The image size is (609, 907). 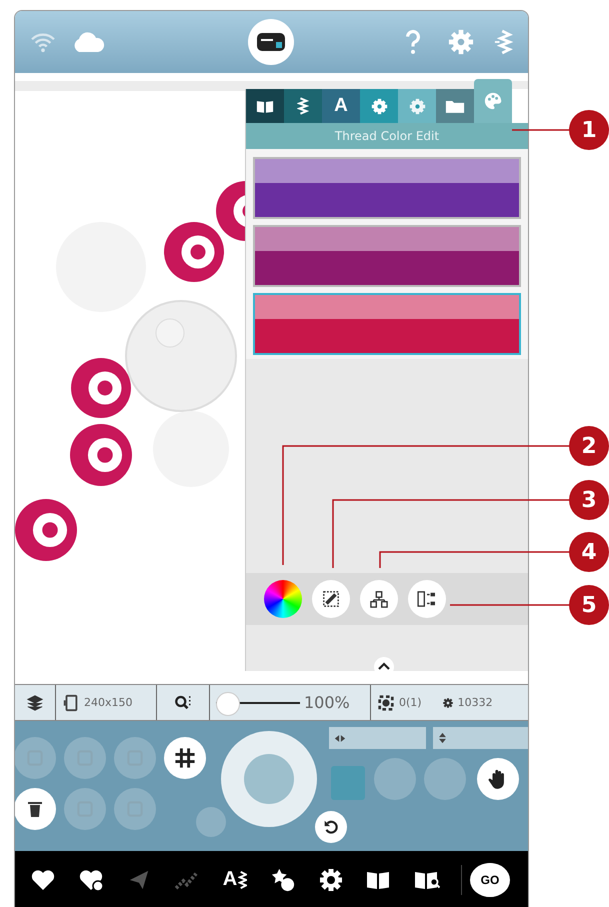 I want to click on grid-button, so click(x=185, y=758).